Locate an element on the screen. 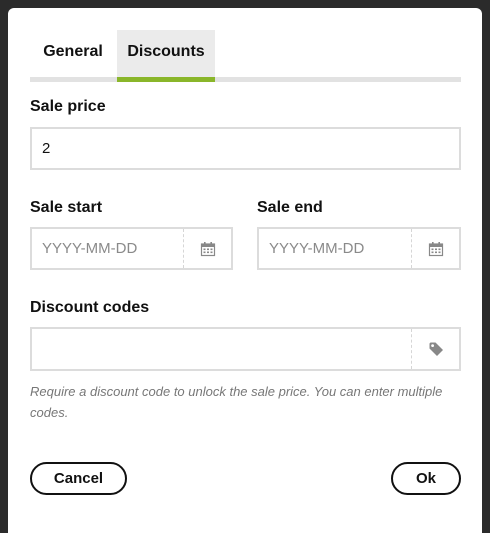 The image size is (490, 533). discount-codes-field is located at coordinates (245, 349).